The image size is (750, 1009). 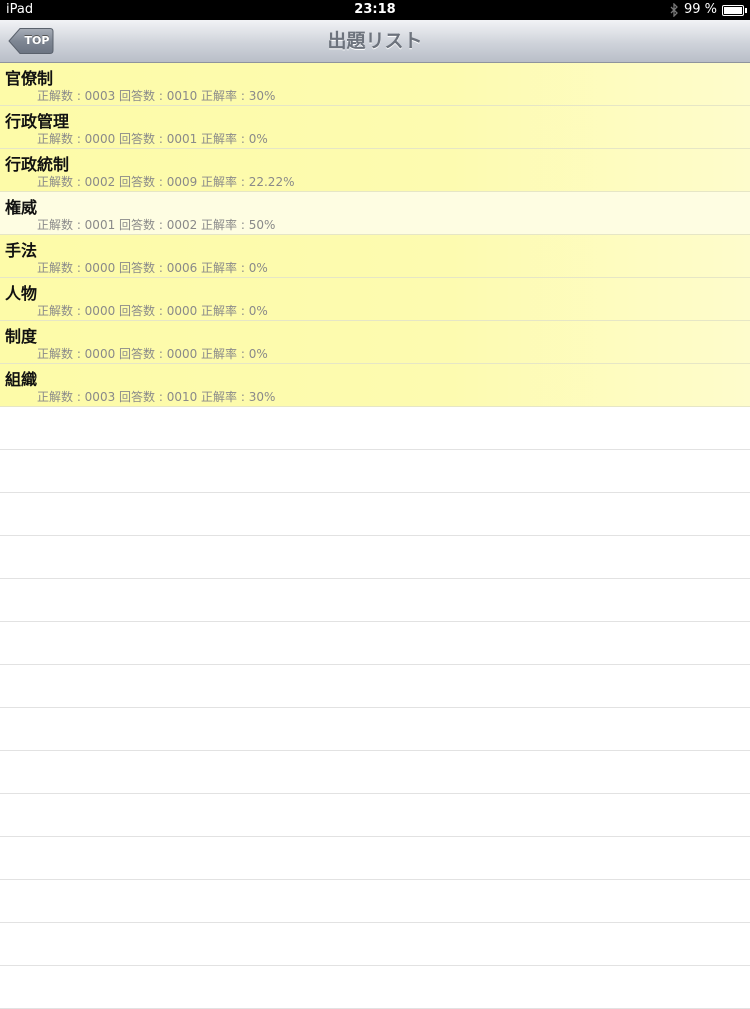 What do you see at coordinates (375, 170) in the screenshot?
I see `list-item: 行政統制 正解数 : 0002 回答数 : 0009 正解率 : 22.22%` at bounding box center [375, 170].